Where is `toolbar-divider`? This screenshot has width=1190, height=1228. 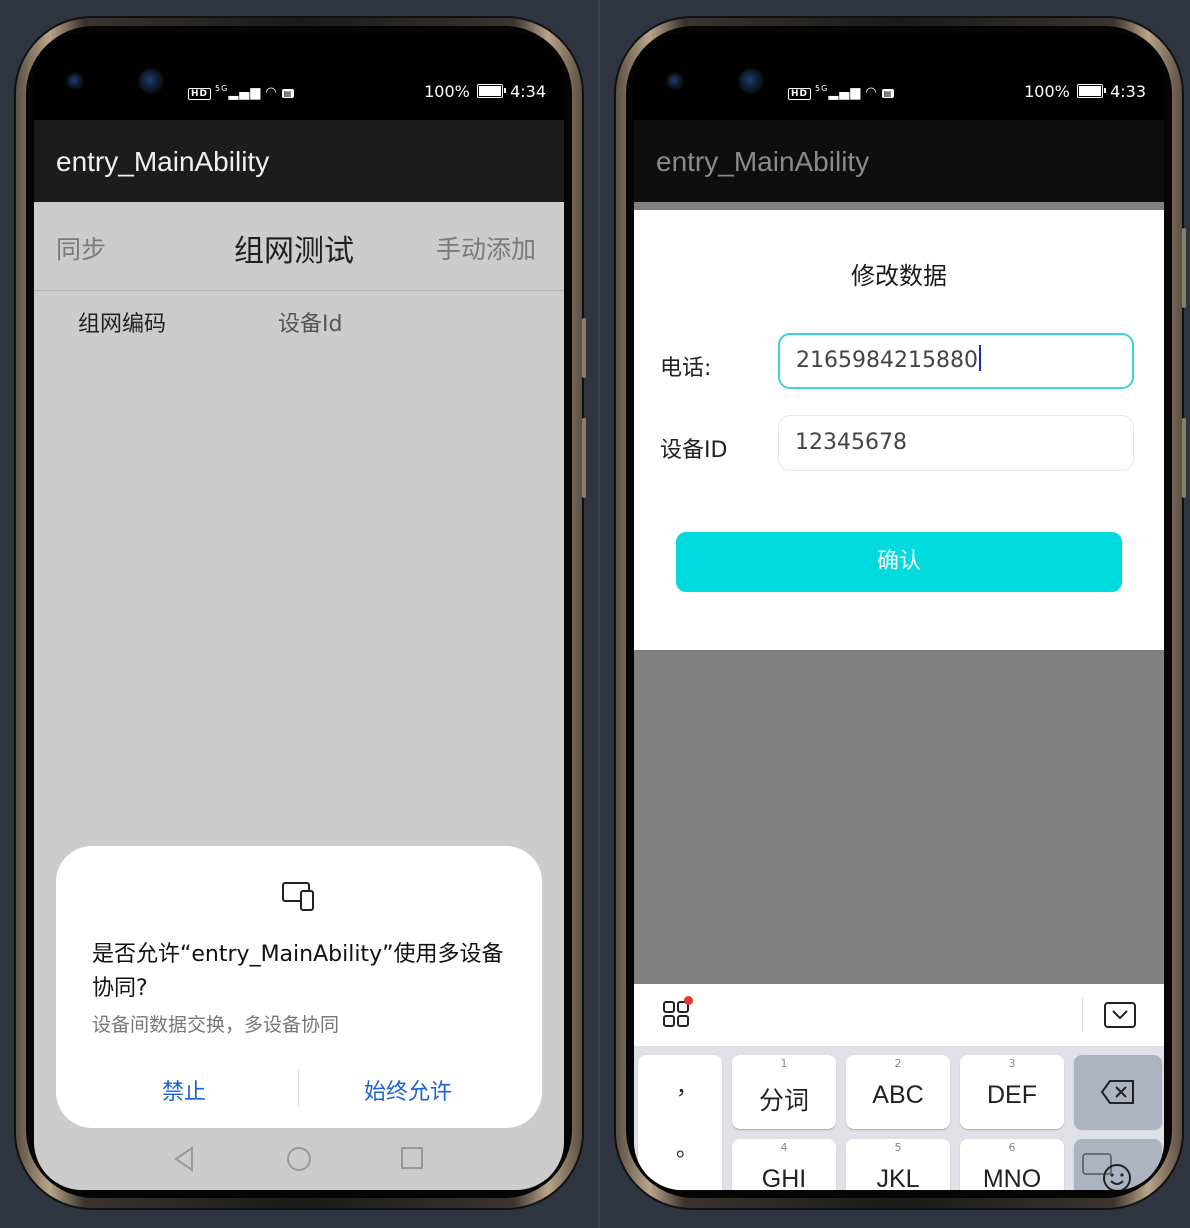
toolbar-divider is located at coordinates (1082, 1015).